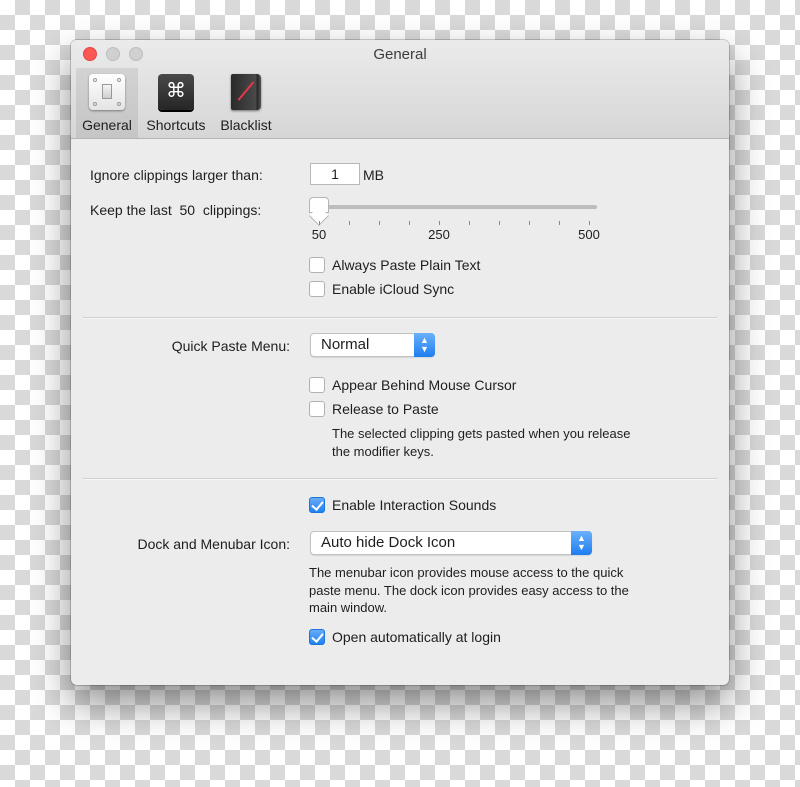  What do you see at coordinates (232, 210) in the screenshot?
I see `keep-suffix: clippings:` at bounding box center [232, 210].